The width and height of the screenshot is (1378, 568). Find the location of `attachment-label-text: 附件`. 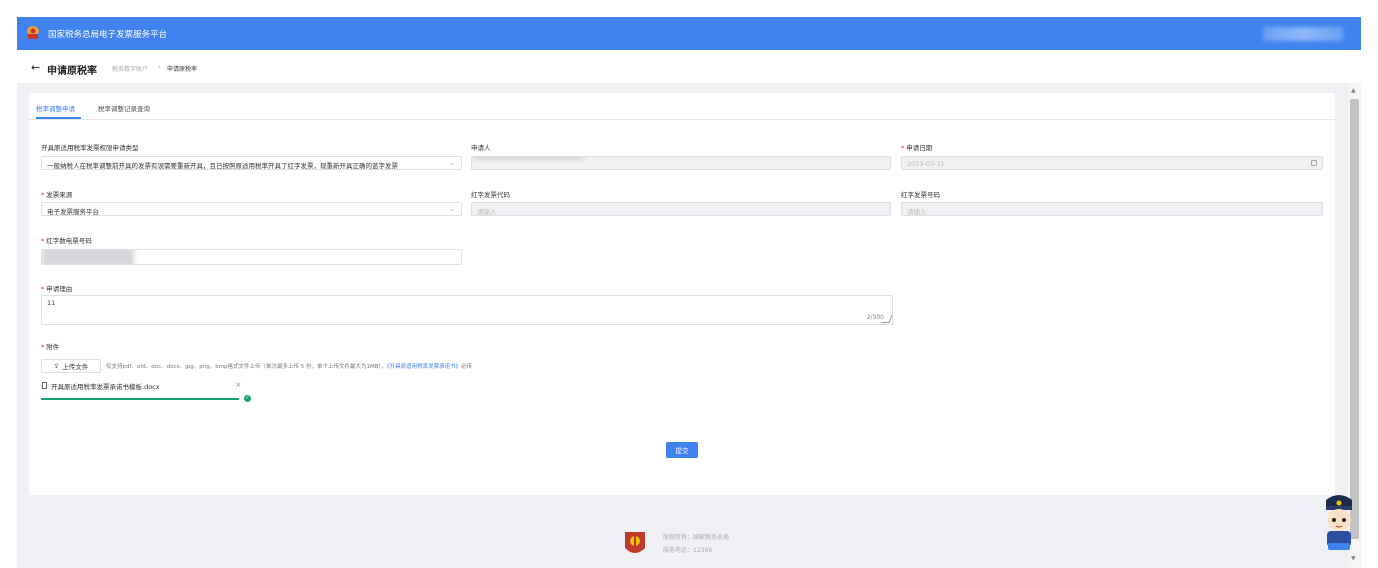

attachment-label-text: 附件 is located at coordinates (53, 347).